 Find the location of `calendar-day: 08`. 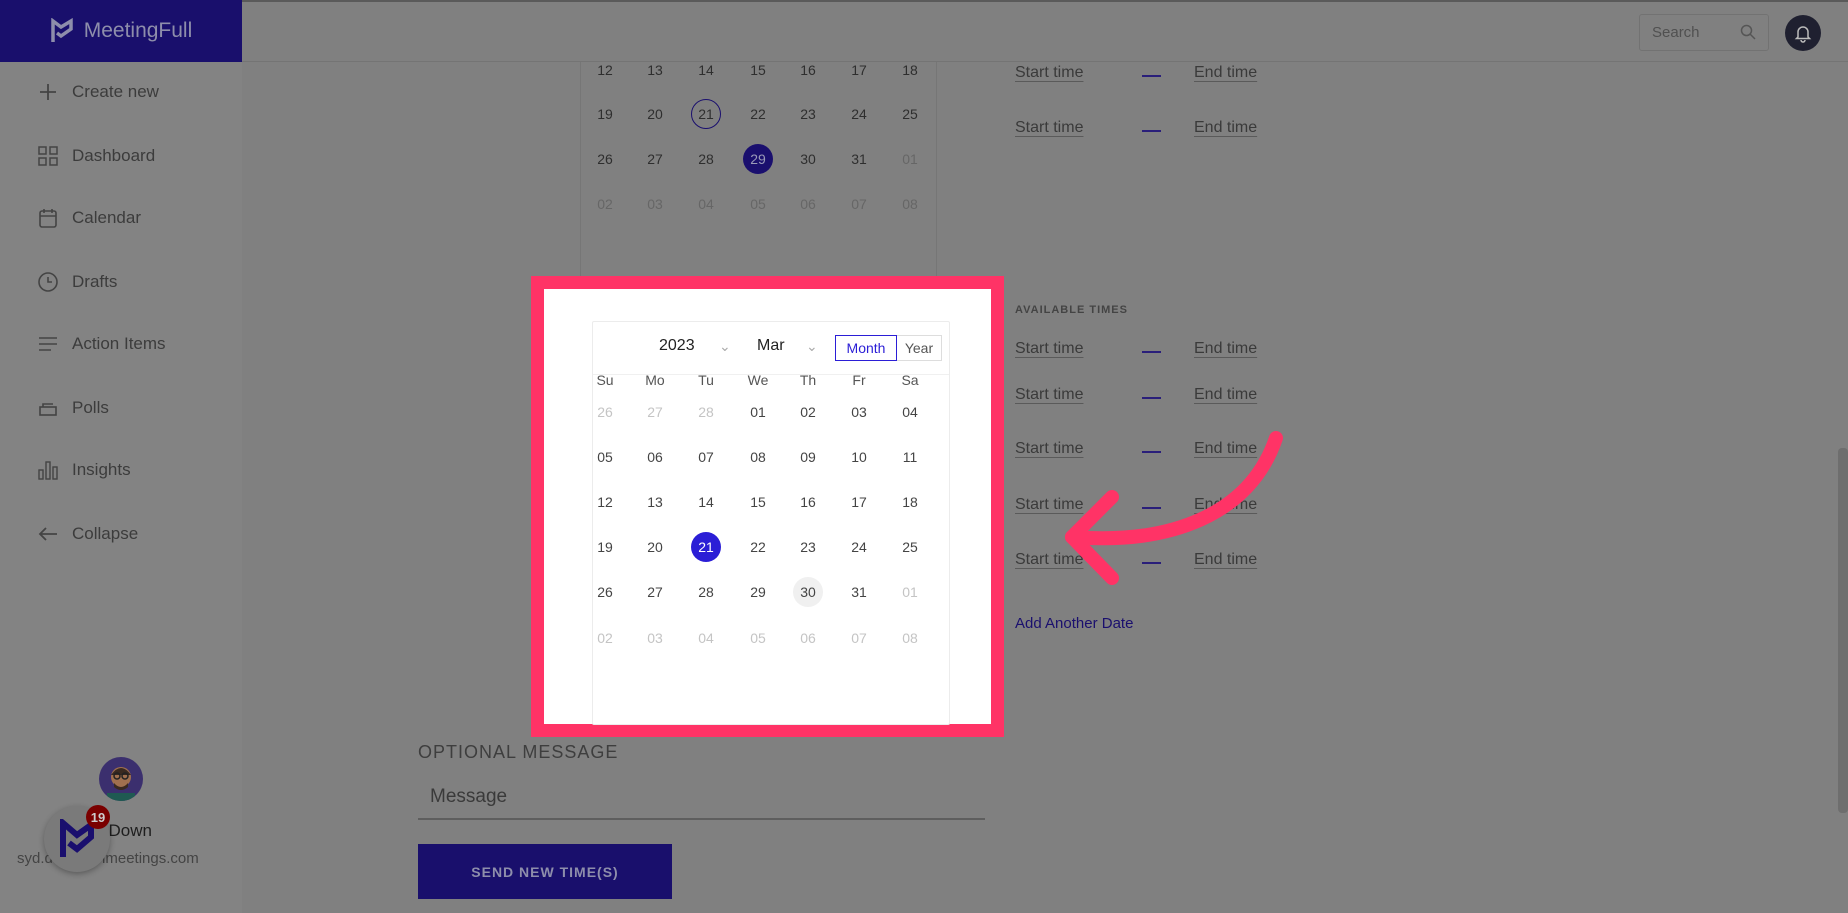

calendar-day: 08 is located at coordinates (758, 457).